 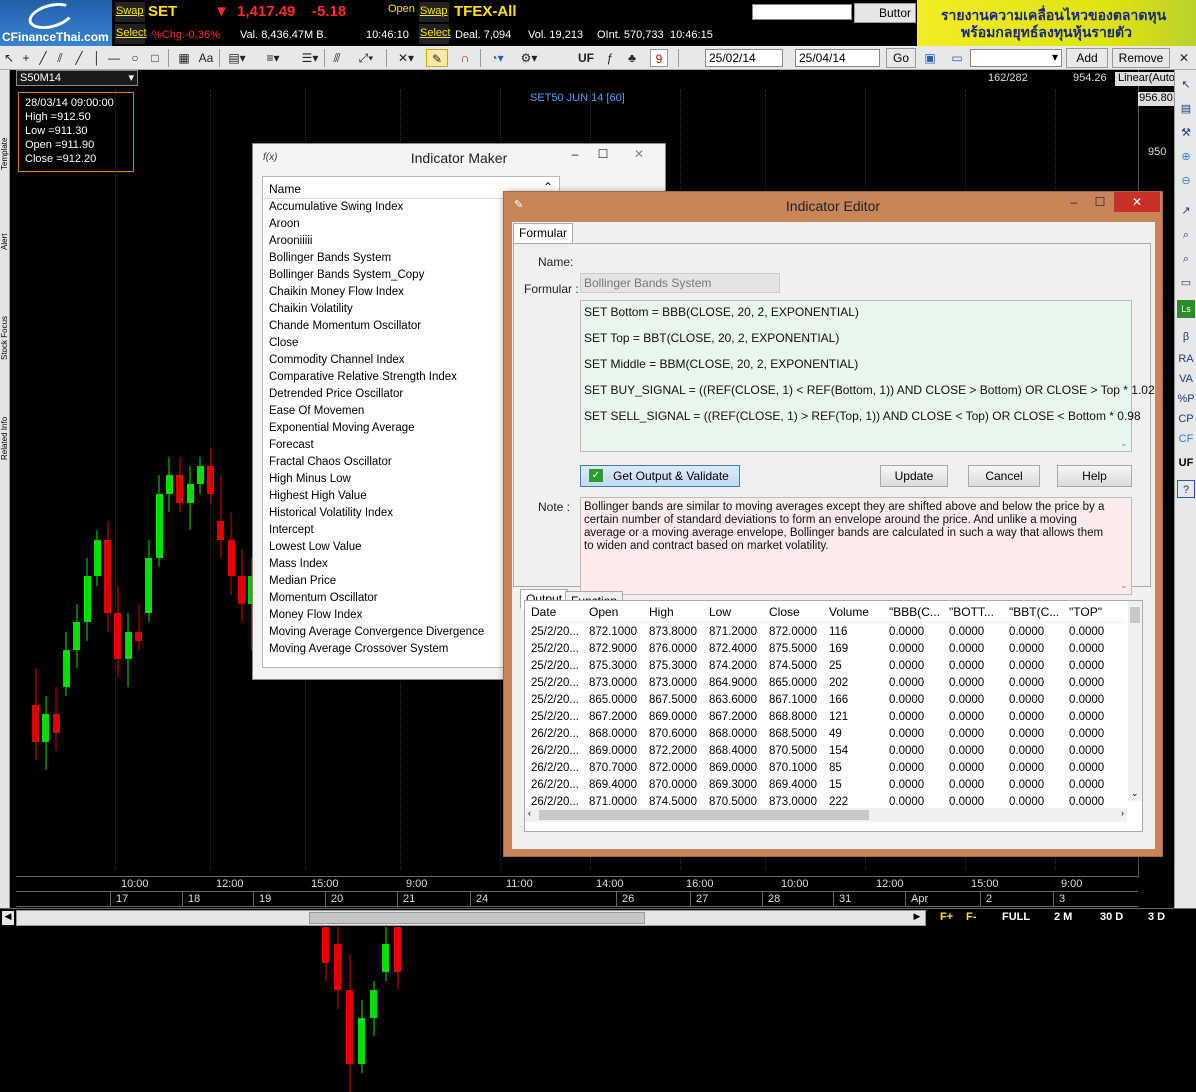 I want to click on uf-button: UF, so click(x=586, y=58).